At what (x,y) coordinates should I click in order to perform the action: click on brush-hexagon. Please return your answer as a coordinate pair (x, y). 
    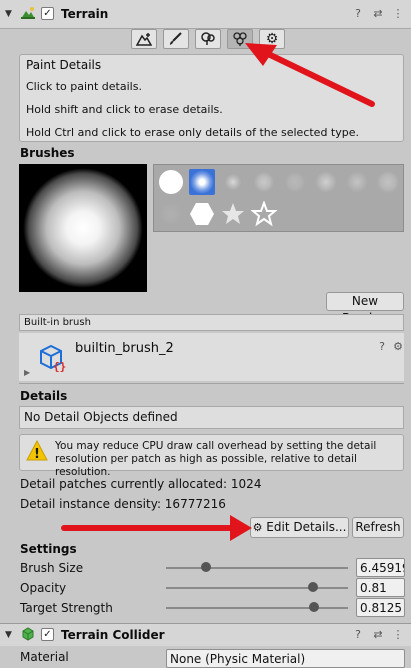
    Looking at the image, I should click on (202, 214).